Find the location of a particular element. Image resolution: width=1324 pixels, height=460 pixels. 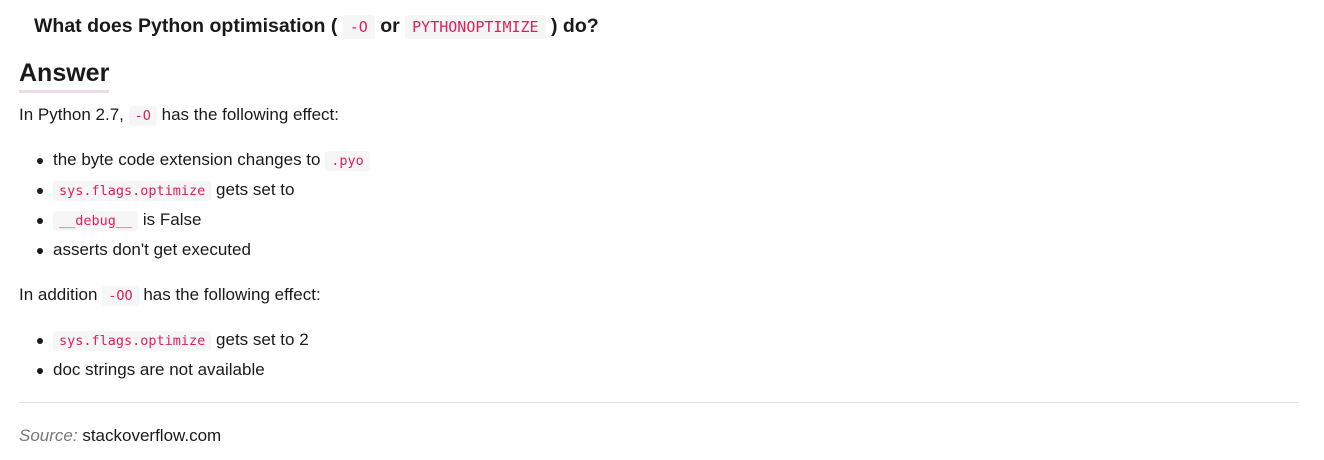

list-item: sys.flags.optimize gets set to 2 is located at coordinates (164, 340).